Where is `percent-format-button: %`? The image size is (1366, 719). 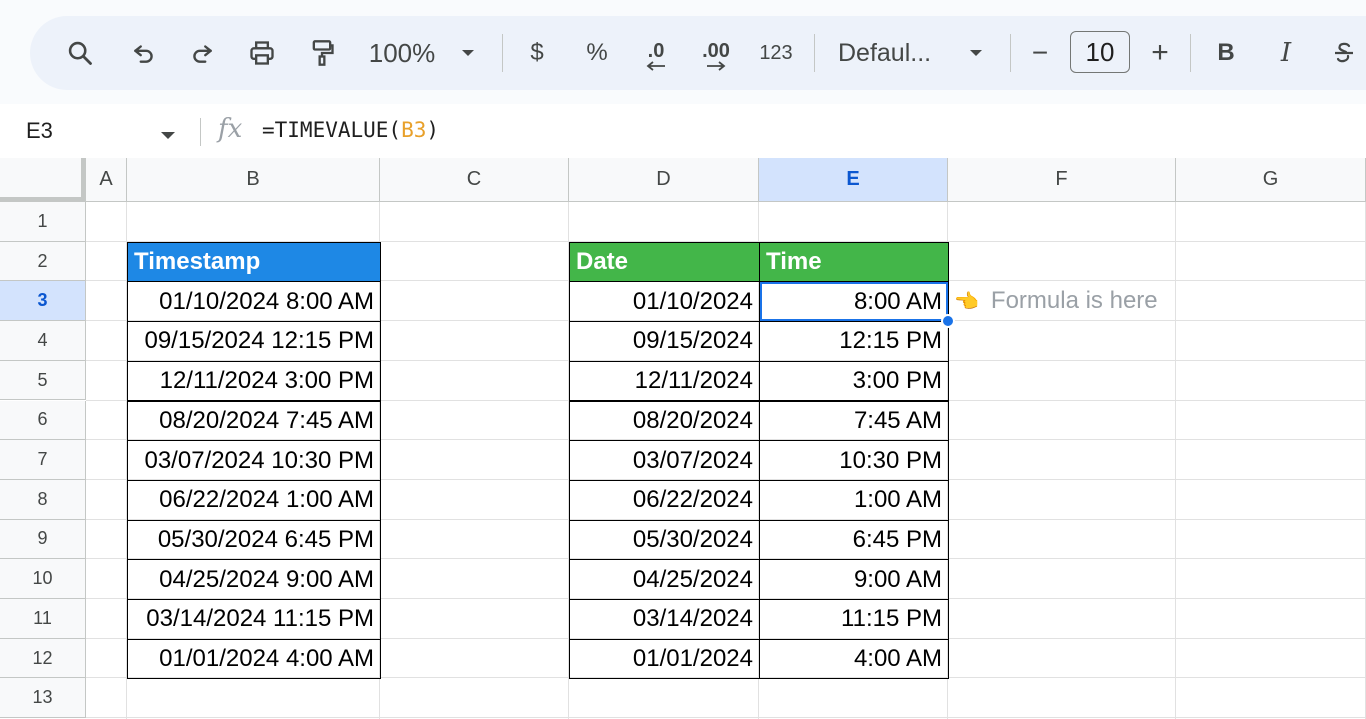 percent-format-button: % is located at coordinates (597, 53).